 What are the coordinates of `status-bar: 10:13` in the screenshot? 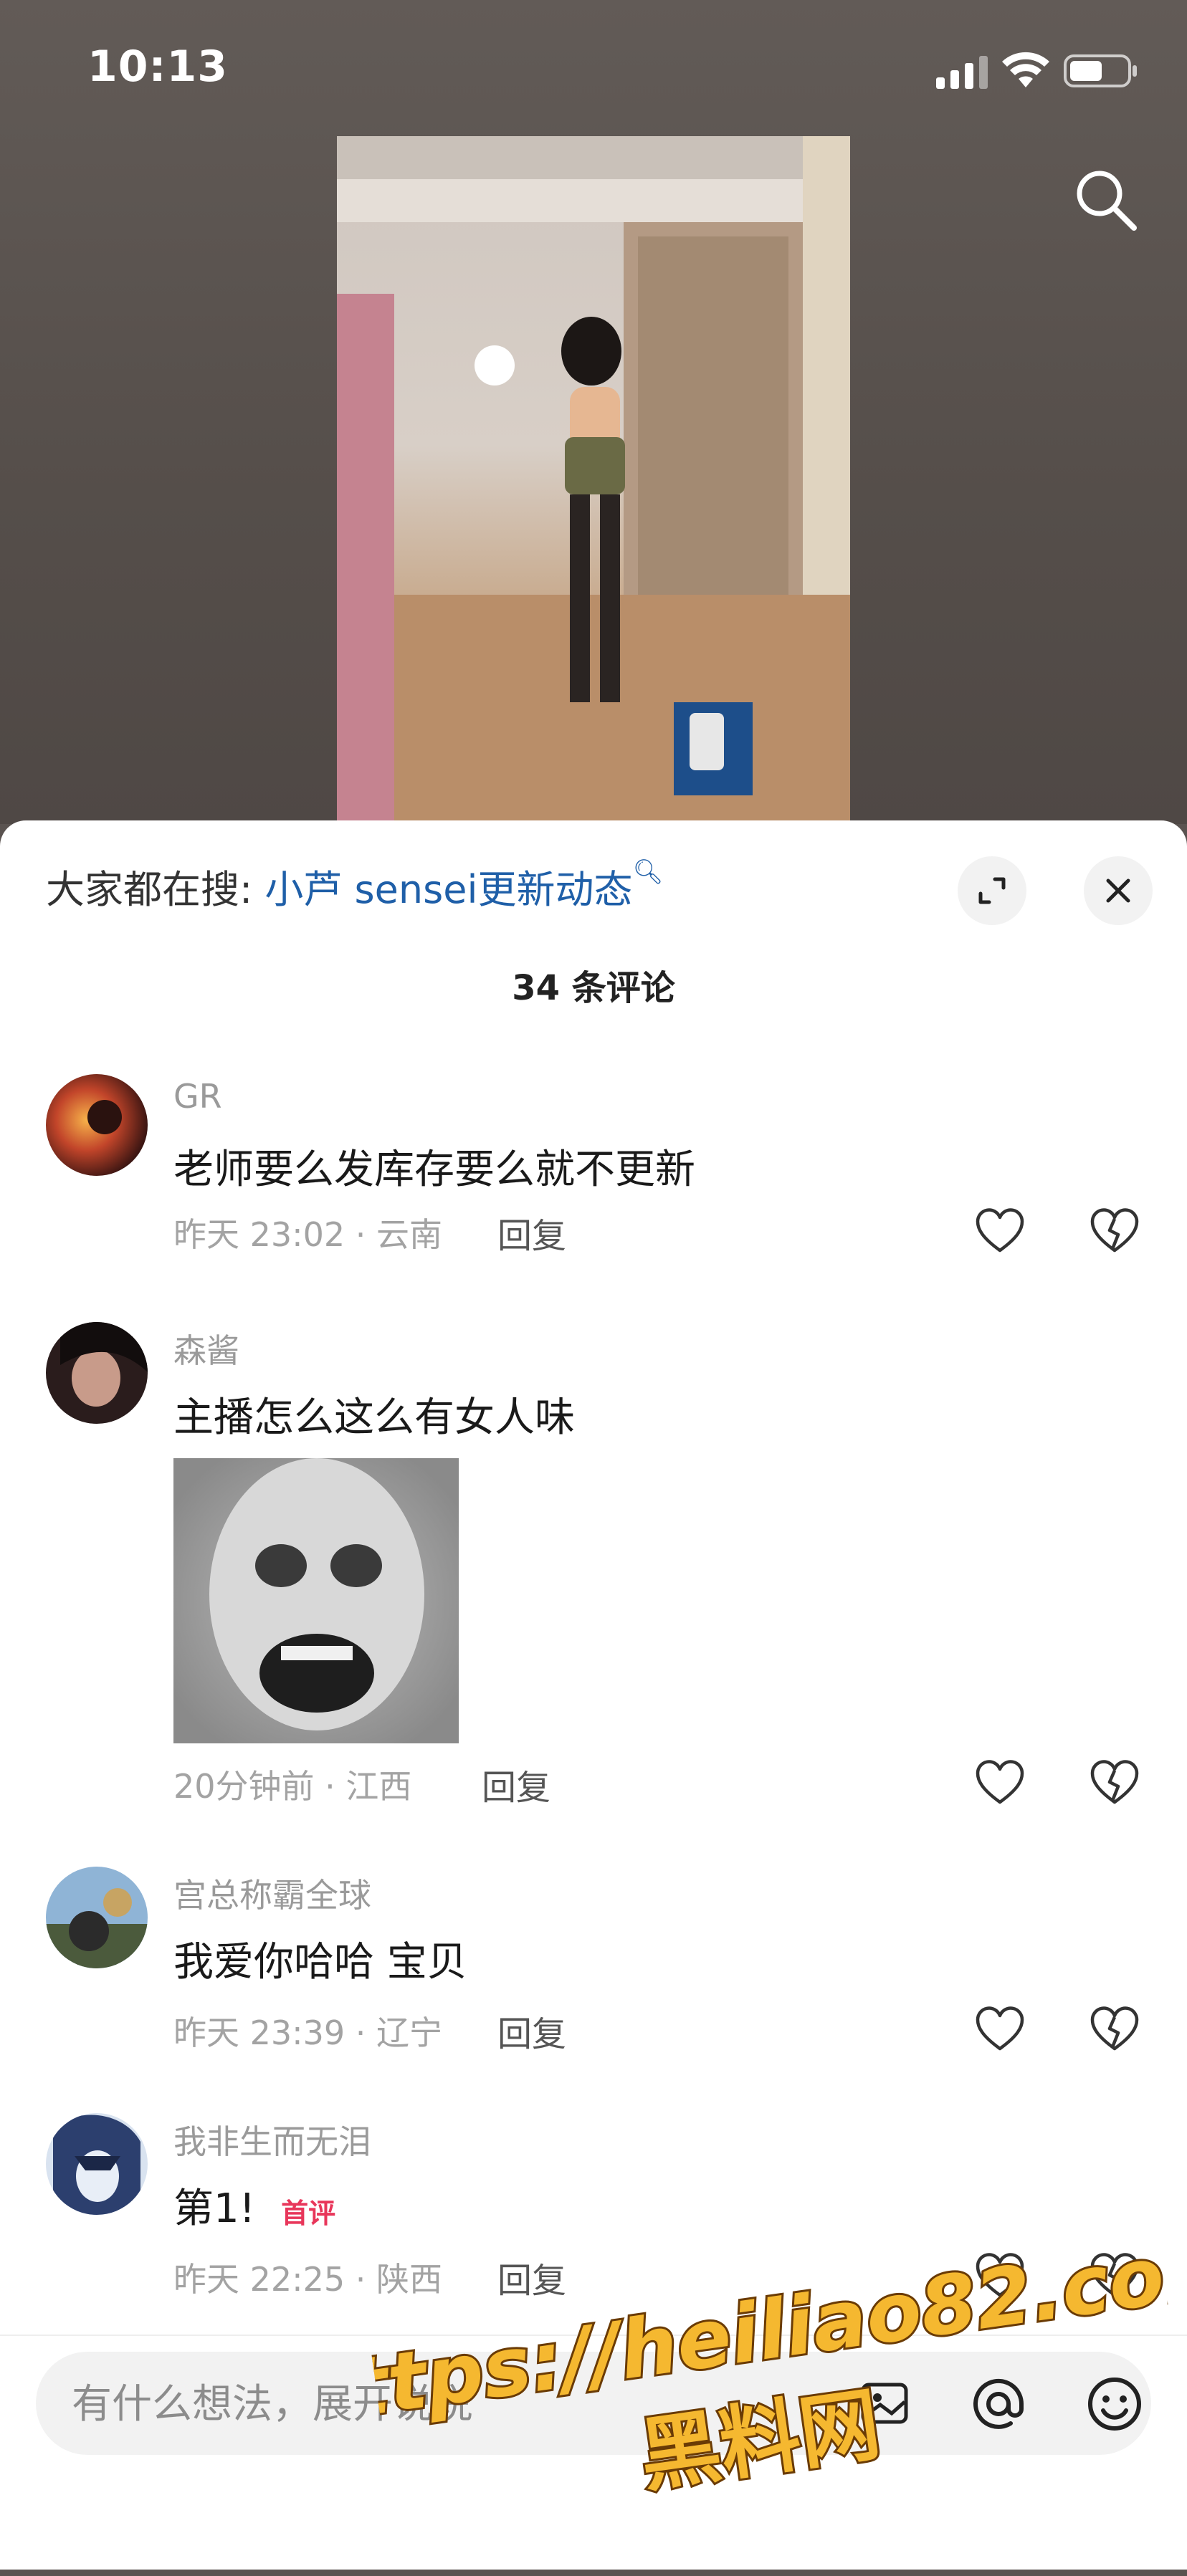 It's located at (593, 68).